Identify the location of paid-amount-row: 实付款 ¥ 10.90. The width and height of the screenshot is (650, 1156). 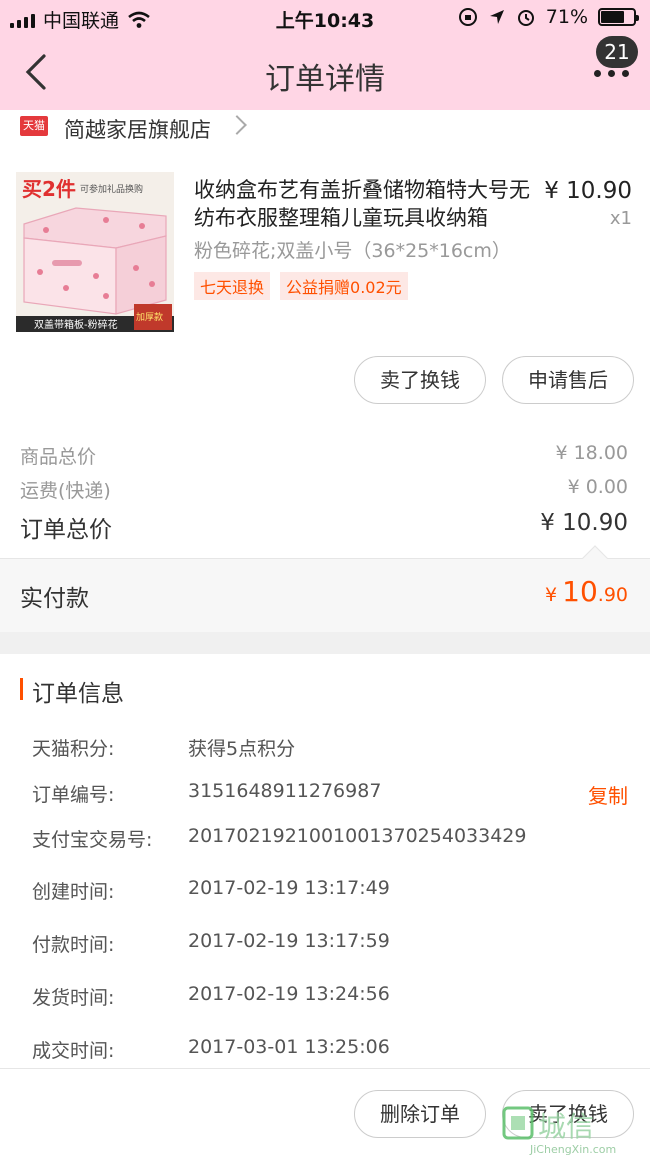
(325, 588).